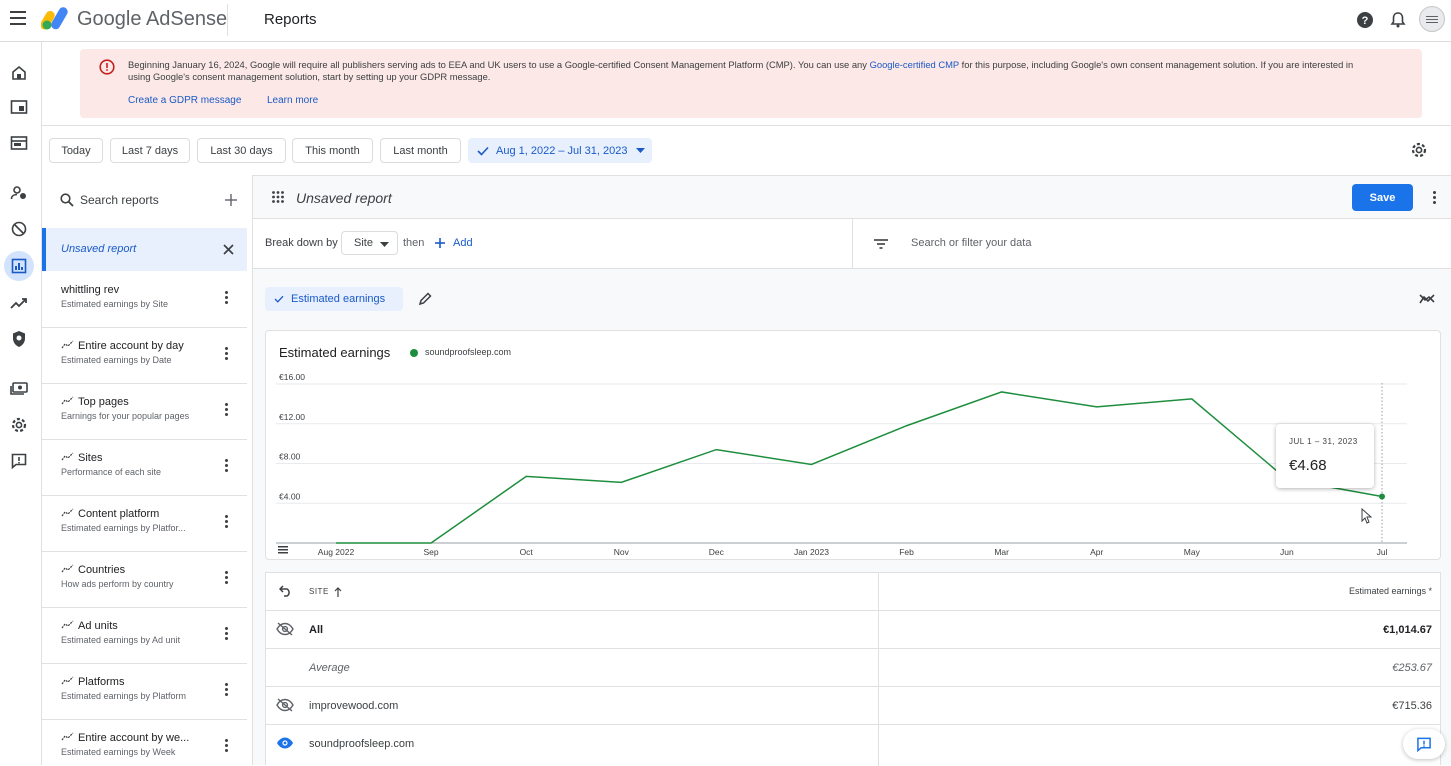 The width and height of the screenshot is (1451, 766). I want to click on table-row: All €1,014.67, so click(853, 630).